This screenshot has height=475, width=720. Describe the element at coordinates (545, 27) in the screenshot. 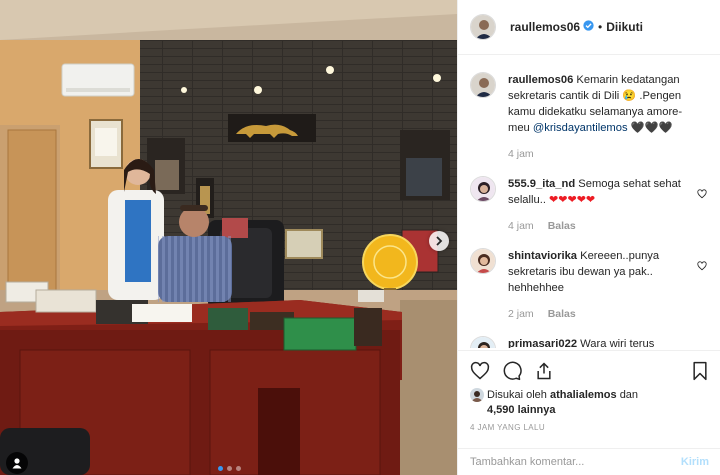

I see `author-username: raullemos06` at that location.